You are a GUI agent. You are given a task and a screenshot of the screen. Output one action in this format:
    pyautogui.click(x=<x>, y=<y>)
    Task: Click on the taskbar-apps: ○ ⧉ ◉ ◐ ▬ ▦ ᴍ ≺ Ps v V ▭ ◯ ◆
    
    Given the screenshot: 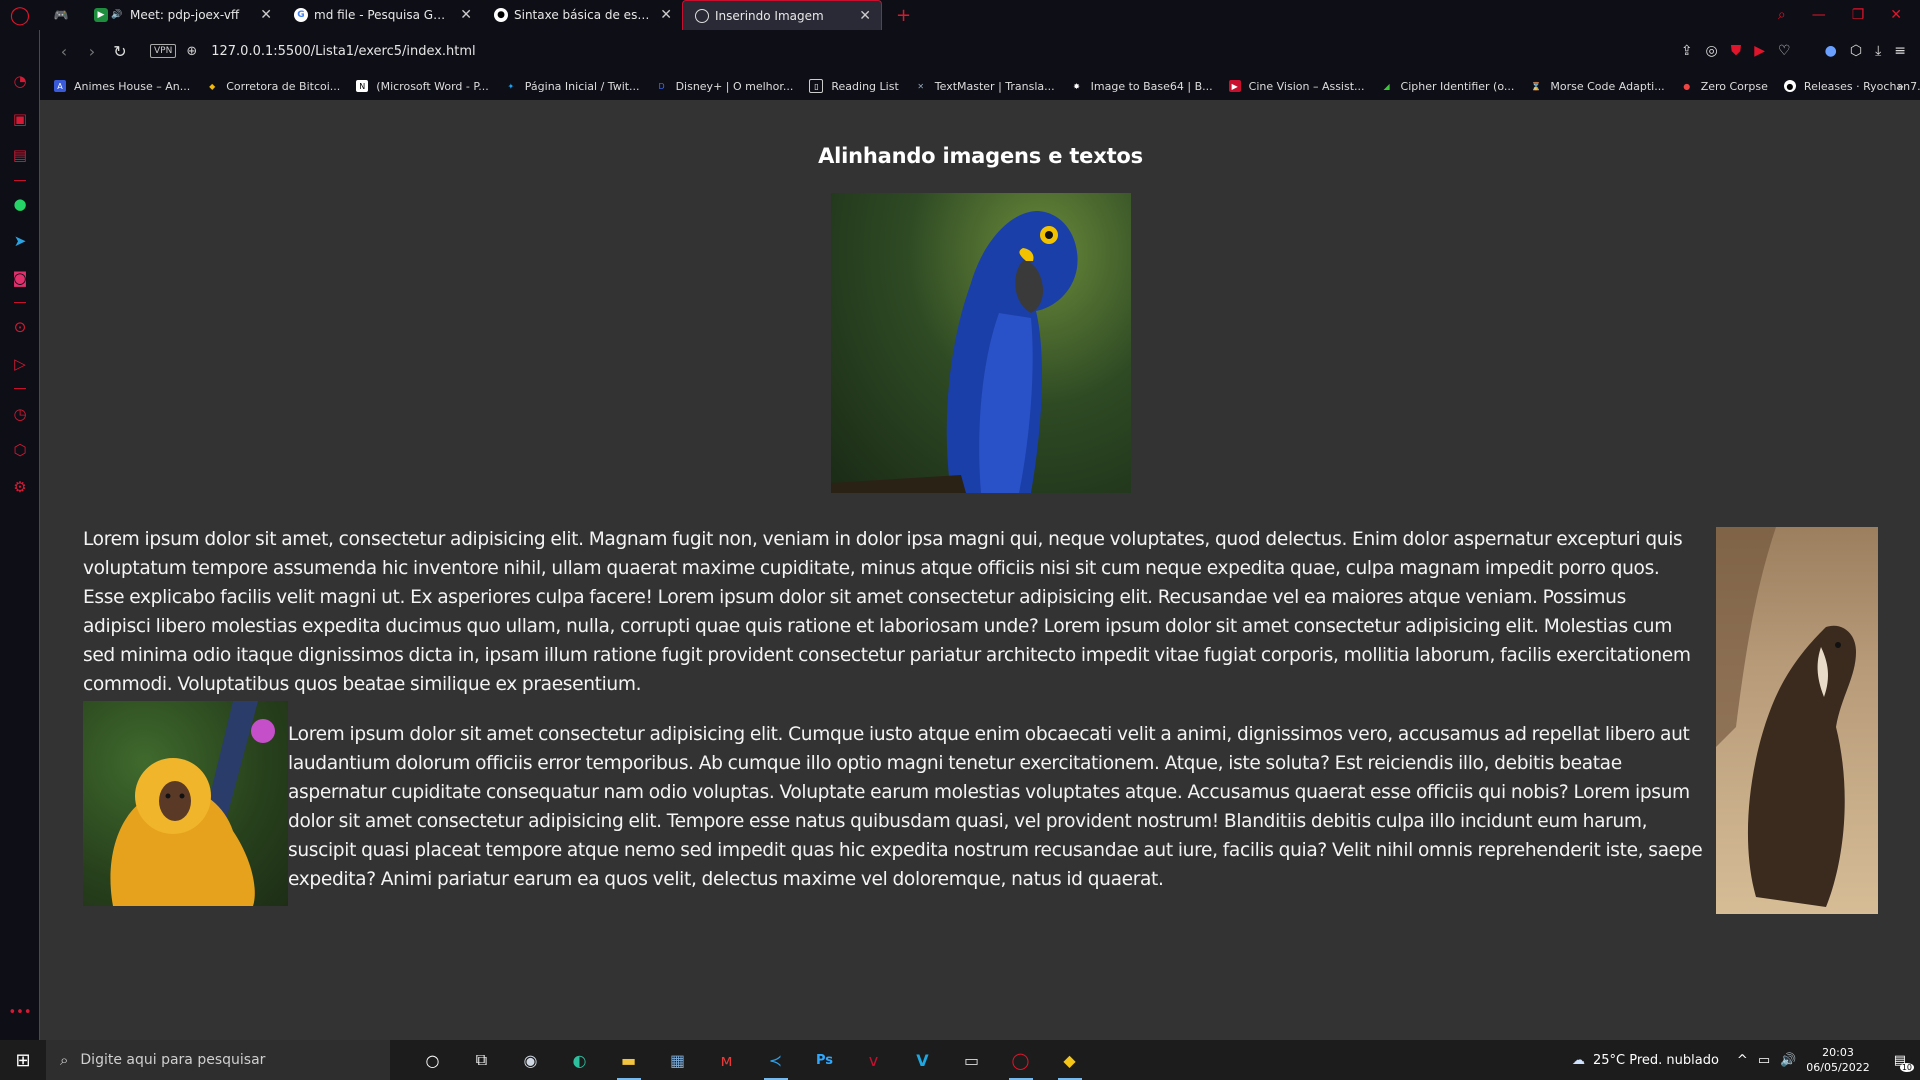 What is the action you would take?
    pyautogui.click(x=751, y=1060)
    